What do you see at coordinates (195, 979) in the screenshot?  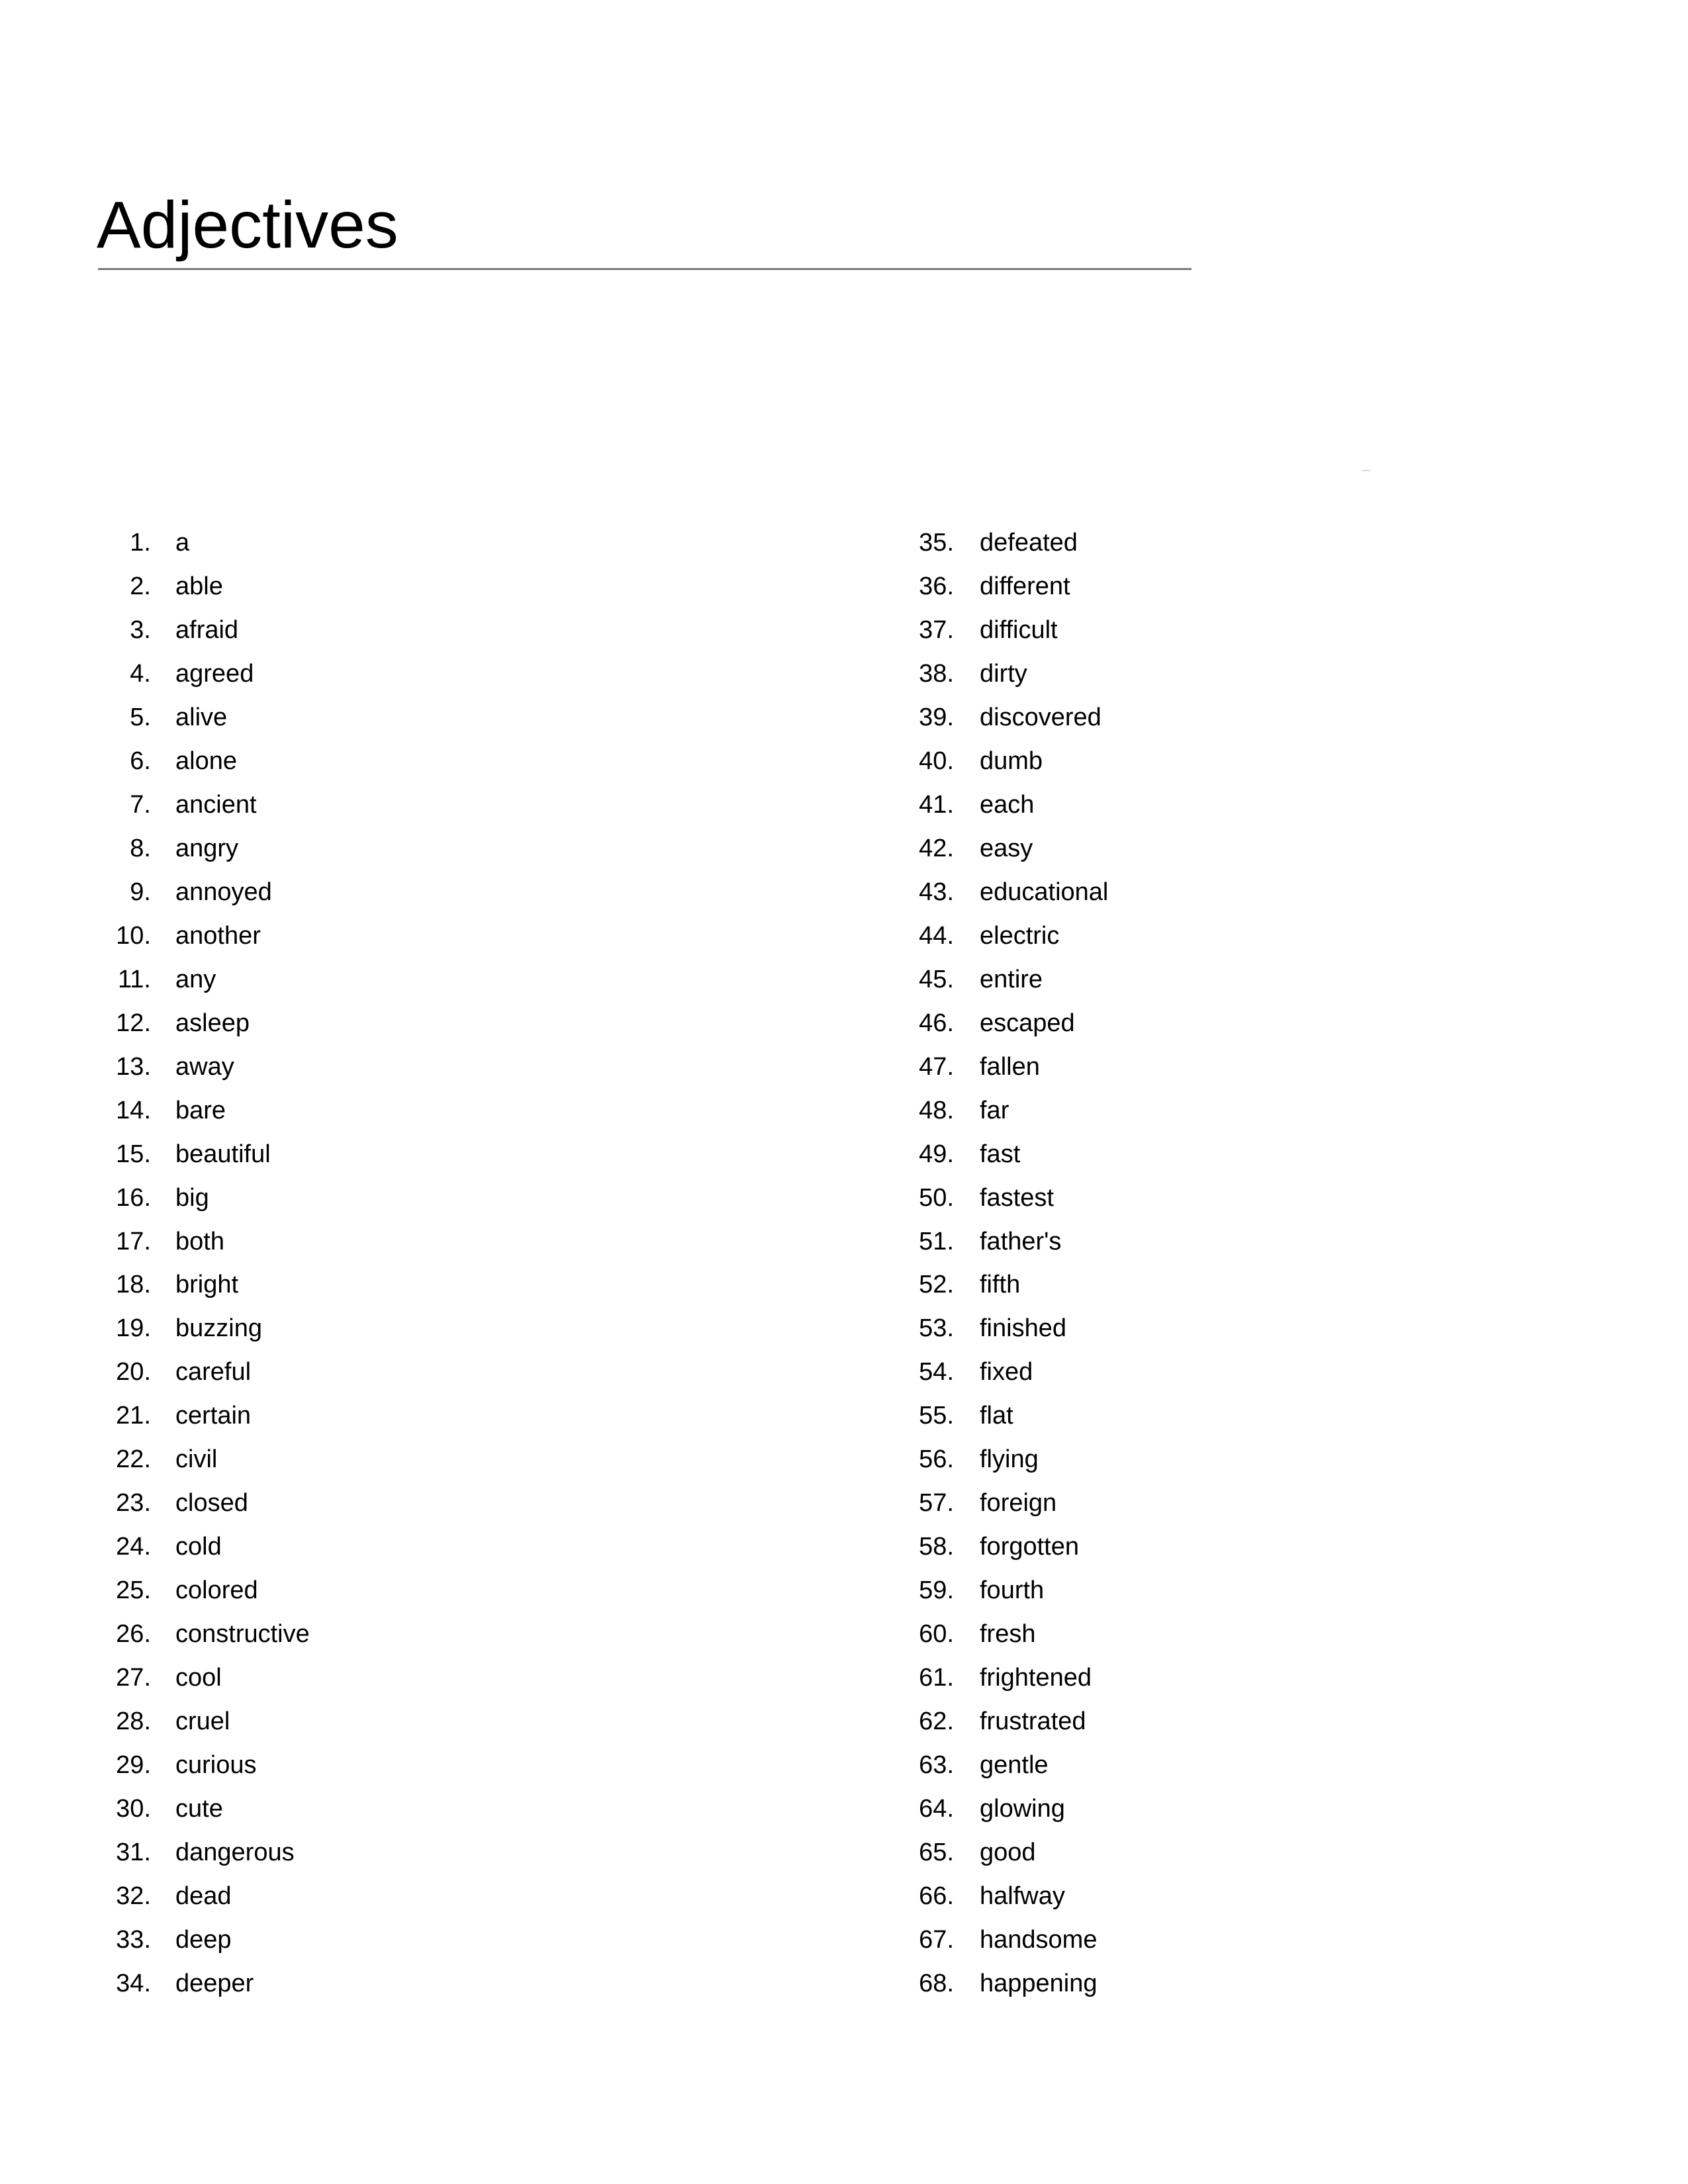 I see `item-word: any` at bounding box center [195, 979].